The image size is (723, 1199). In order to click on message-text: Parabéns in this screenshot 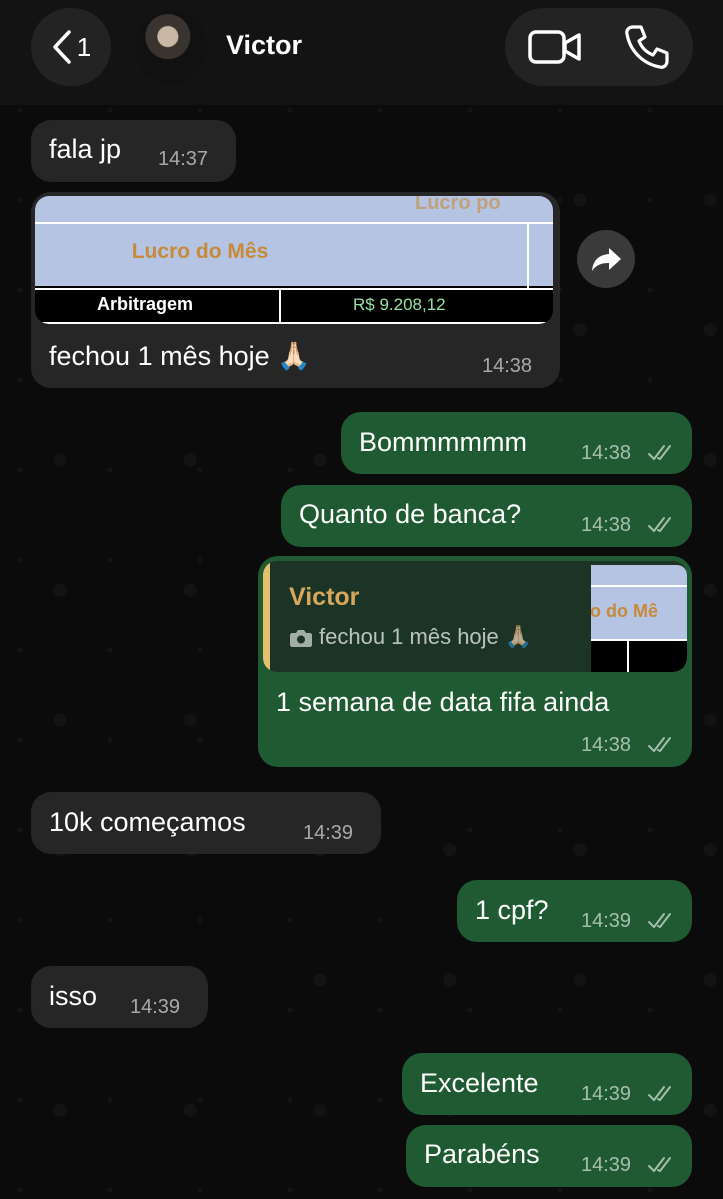, I will do `click(482, 1154)`.